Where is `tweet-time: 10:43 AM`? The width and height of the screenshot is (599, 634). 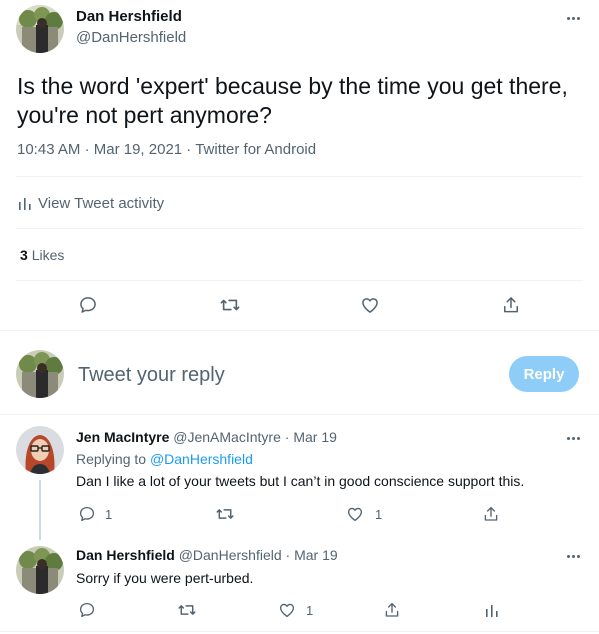 tweet-time: 10:43 AM is located at coordinates (48, 149).